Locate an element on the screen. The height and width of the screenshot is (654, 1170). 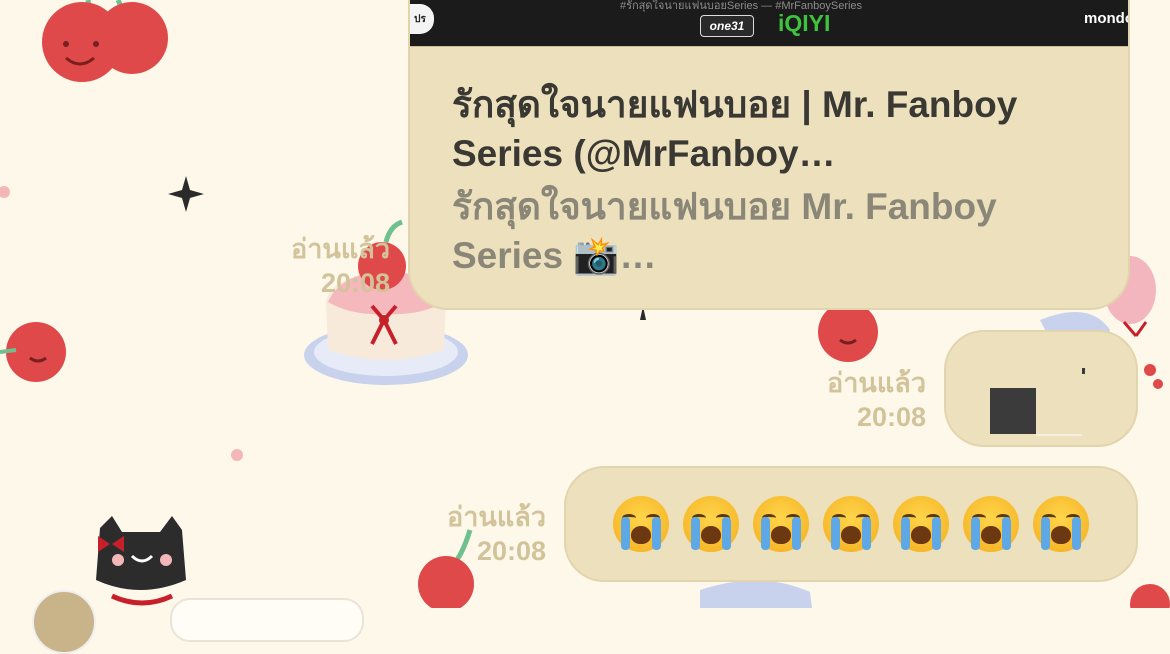
thumbnail-logo-left: ปร is located at coordinates (422, 19).